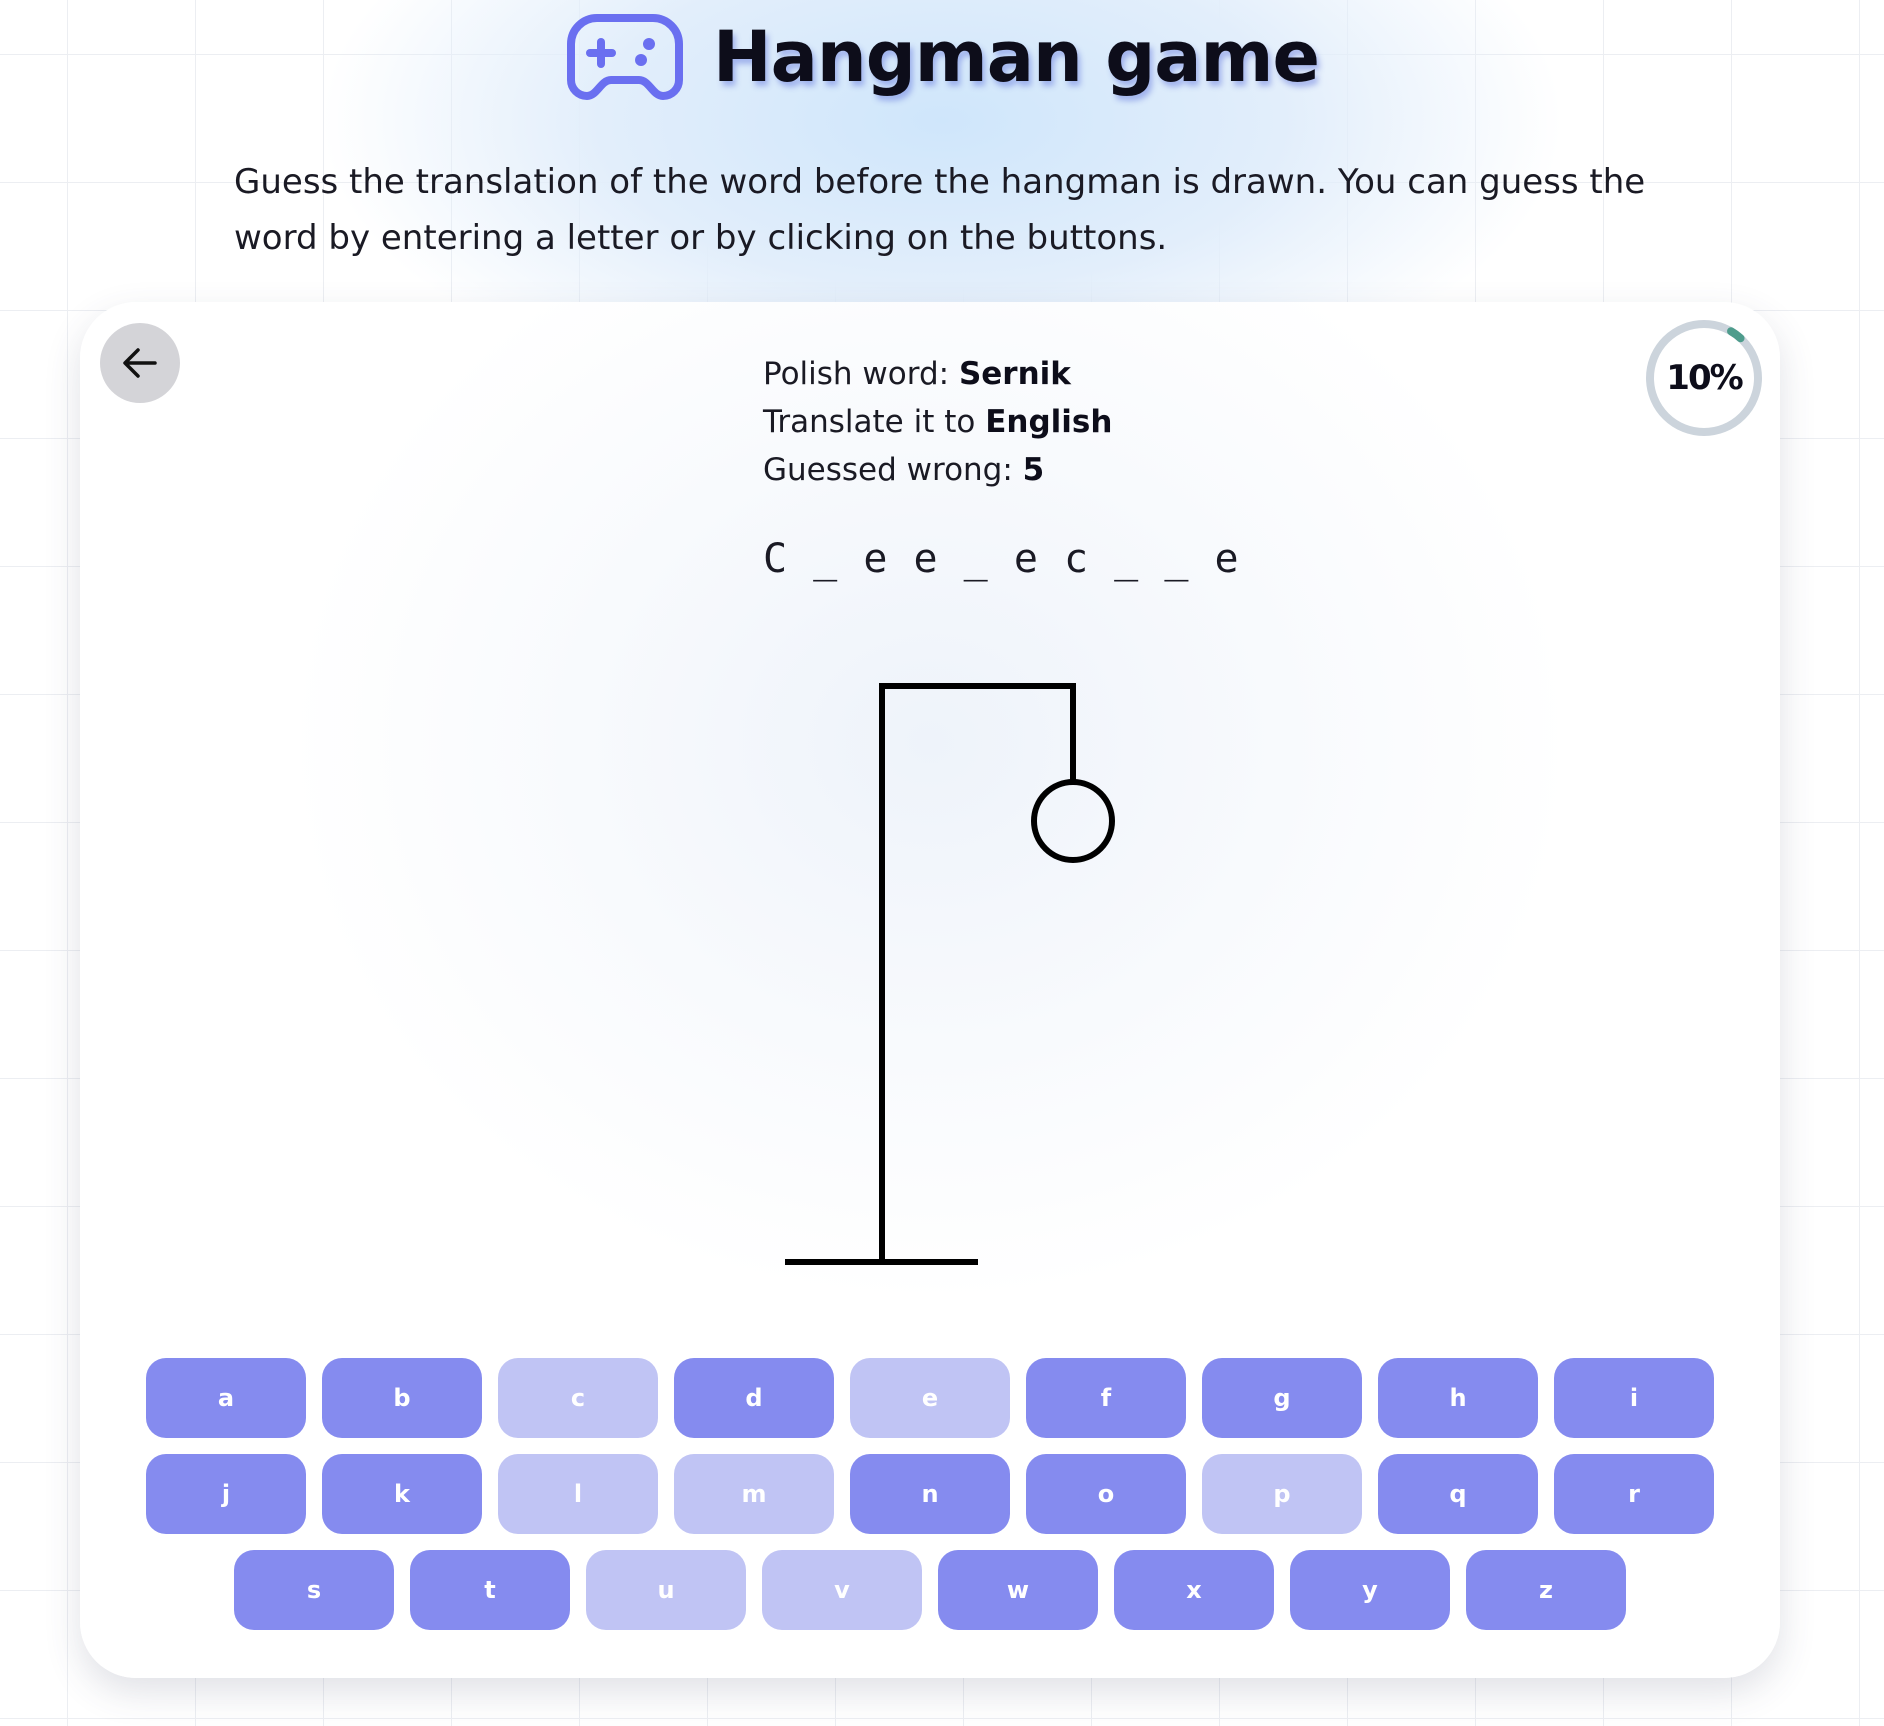 The height and width of the screenshot is (1726, 1884). What do you see at coordinates (754, 1398) in the screenshot?
I see `letter-key-d: d` at bounding box center [754, 1398].